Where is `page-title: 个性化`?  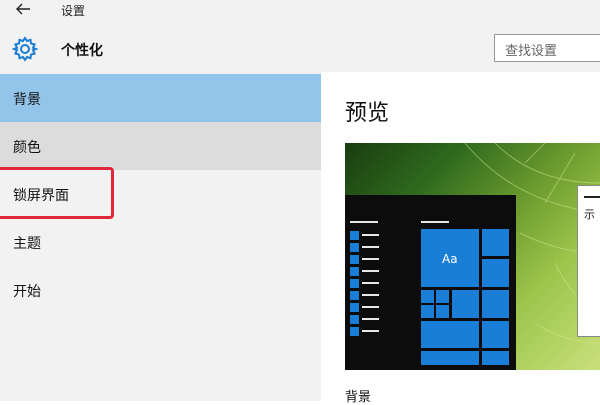 page-title: 个性化 is located at coordinates (82, 51).